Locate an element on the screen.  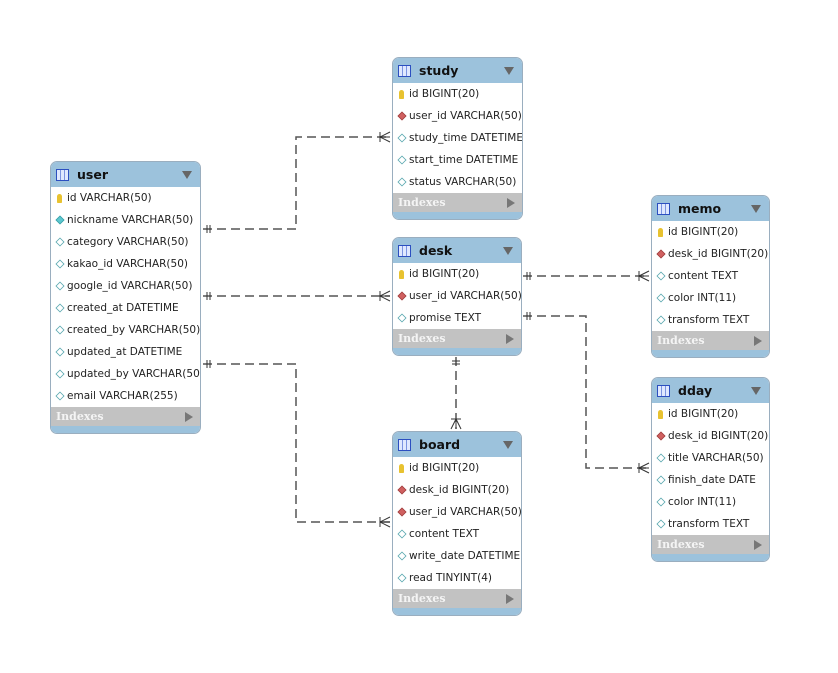
table-name: board is located at coordinates (440, 444).